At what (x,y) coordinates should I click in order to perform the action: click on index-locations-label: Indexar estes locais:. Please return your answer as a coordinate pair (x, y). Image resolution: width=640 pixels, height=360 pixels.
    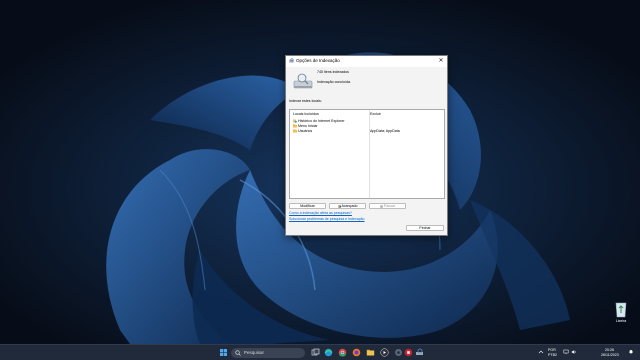
    Looking at the image, I should click on (305, 101).